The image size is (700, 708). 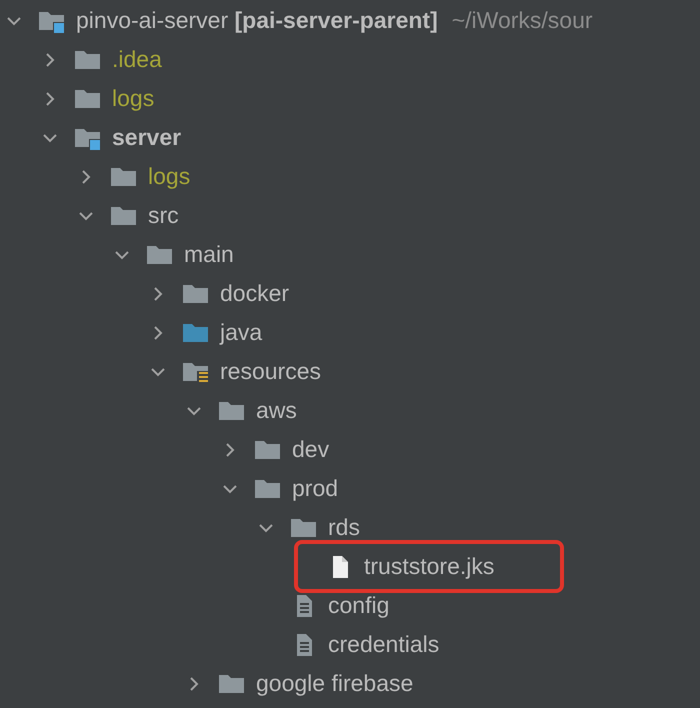 I want to click on tree-item-label: google firebase, so click(x=335, y=684).